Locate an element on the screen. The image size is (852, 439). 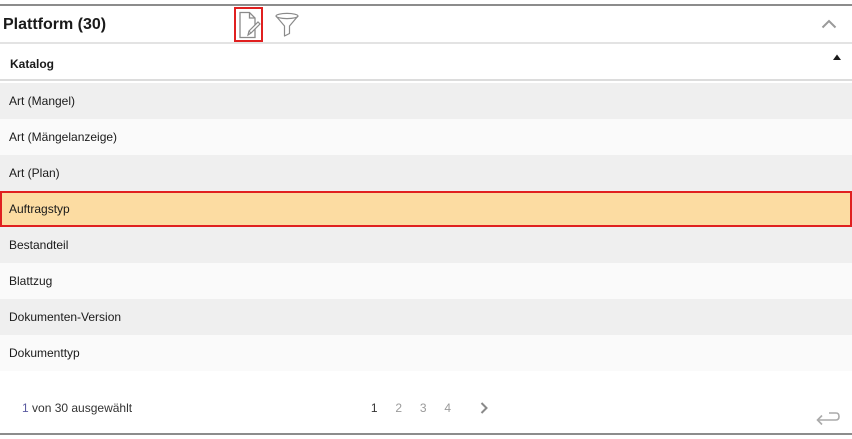
panel-bottom-border is located at coordinates (426, 434).